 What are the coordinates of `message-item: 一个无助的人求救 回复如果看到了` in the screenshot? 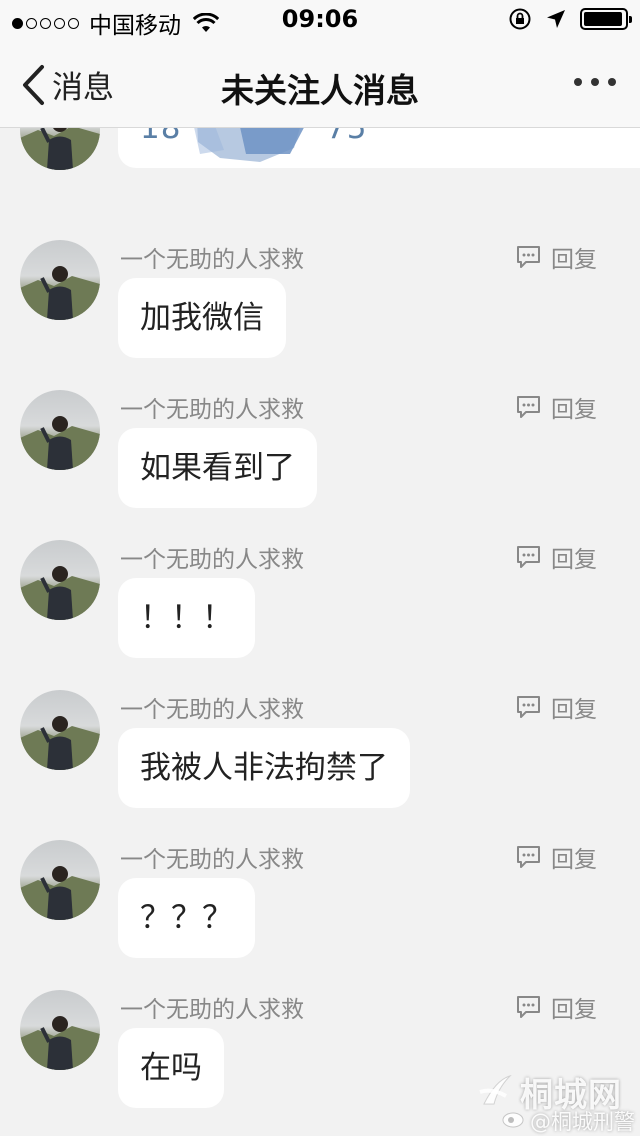 It's located at (320, 463).